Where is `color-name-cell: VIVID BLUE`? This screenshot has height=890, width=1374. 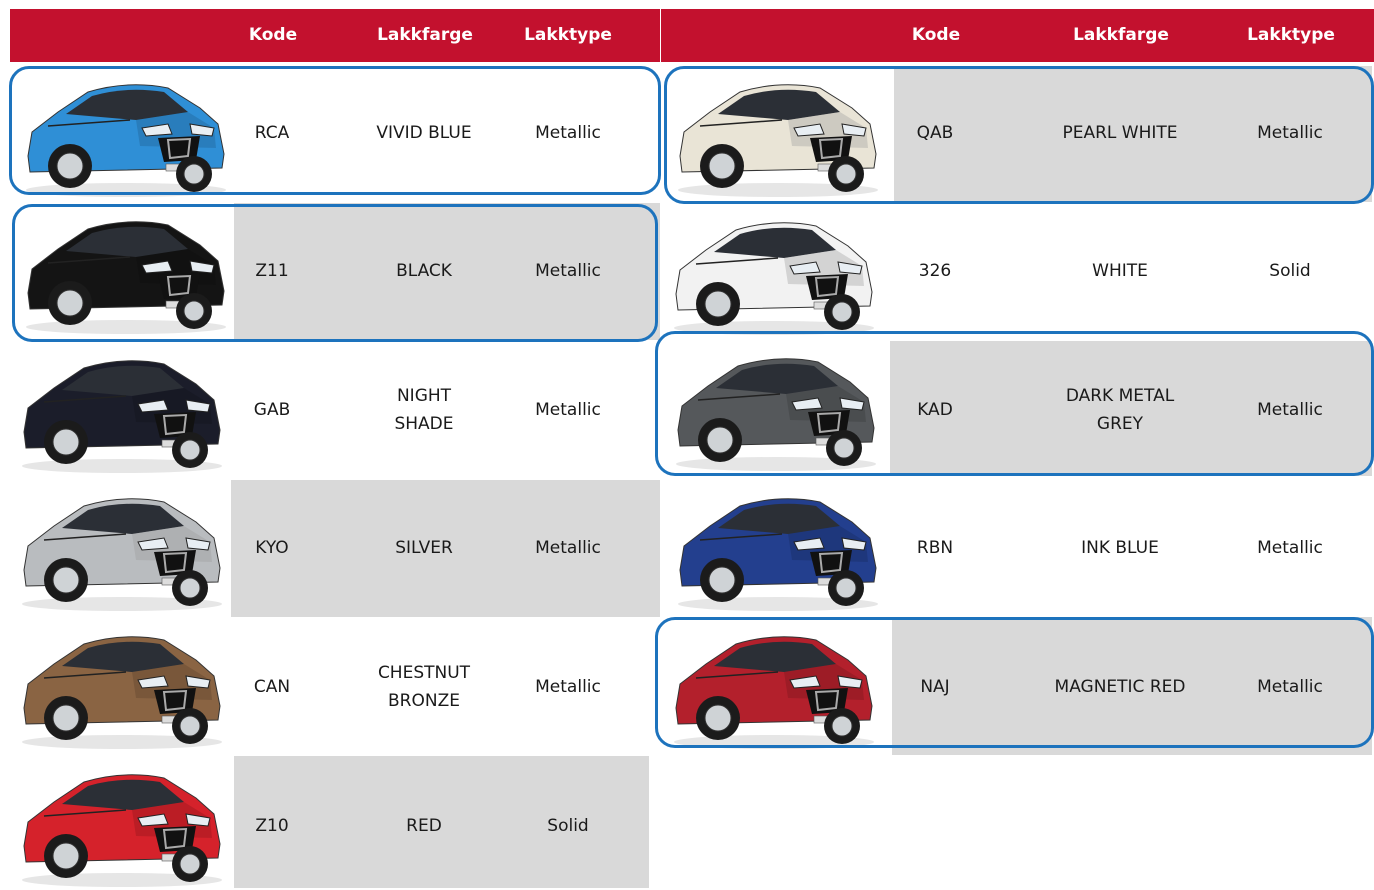
color-name-cell: VIVID BLUE is located at coordinates (424, 133).